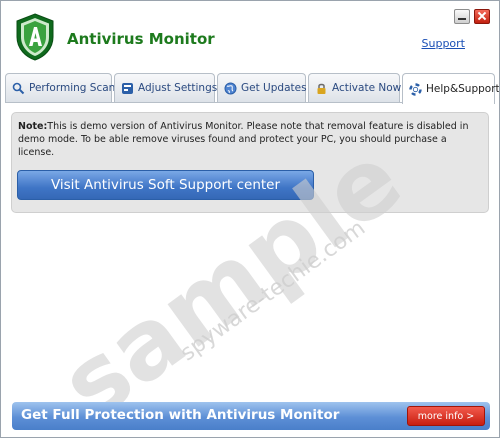 The image size is (500, 438). Describe the element at coordinates (482, 16) in the screenshot. I see `close-button` at that location.